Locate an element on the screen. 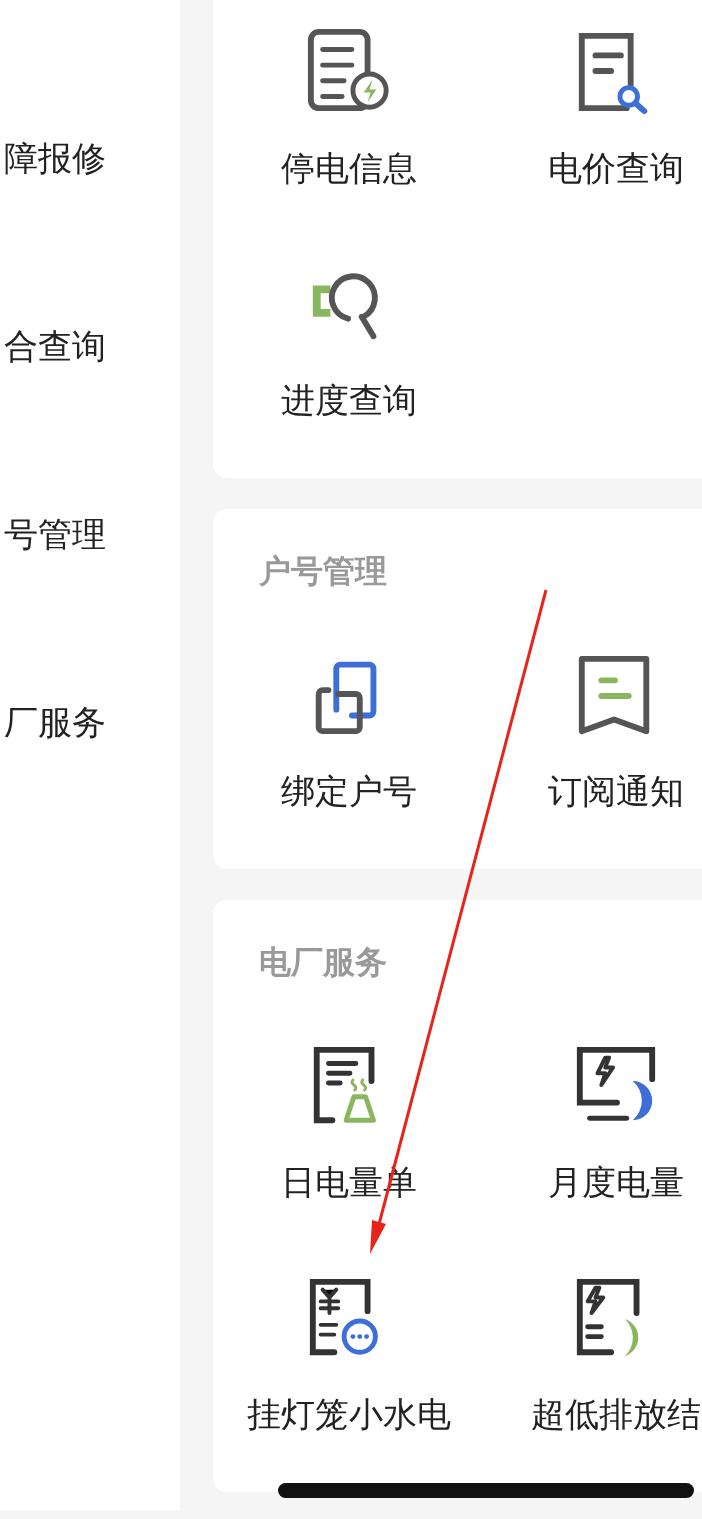  service-link: 订阅通知 is located at coordinates (616, 791).